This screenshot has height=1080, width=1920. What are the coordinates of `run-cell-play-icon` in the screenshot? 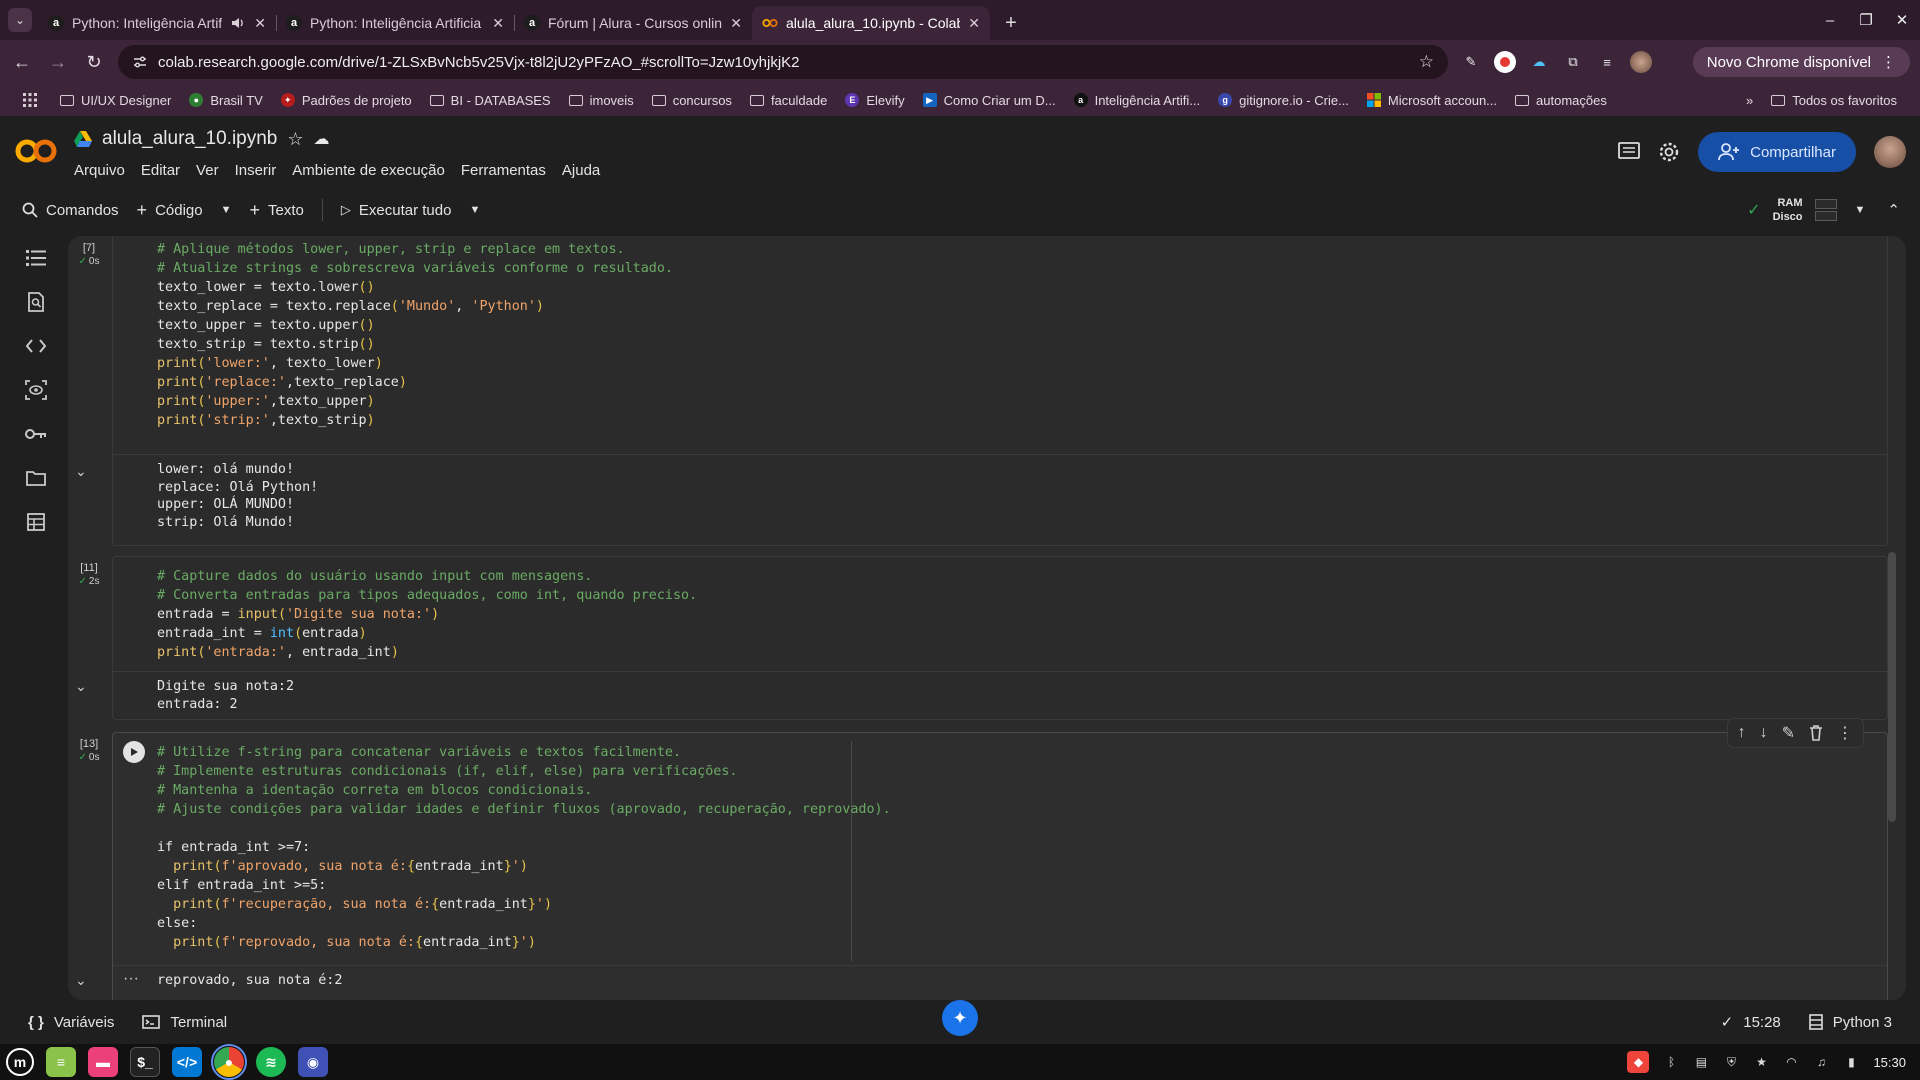 It's located at (134, 752).